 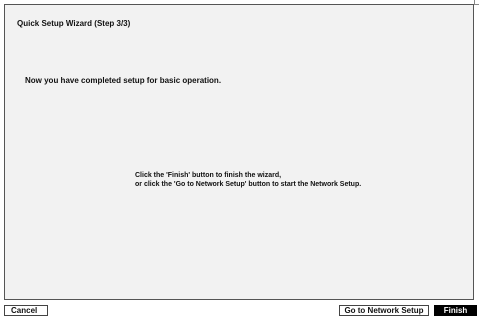 I want to click on go-to-network-setup-button: Go to Network Setup, so click(x=384, y=310).